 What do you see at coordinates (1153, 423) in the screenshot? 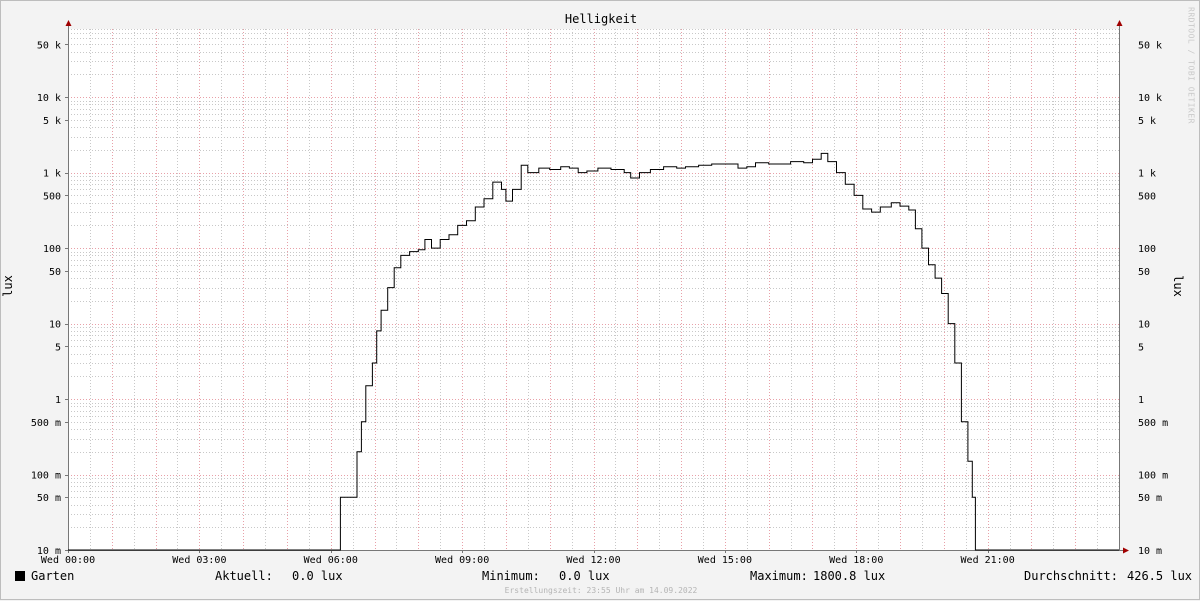
I see `y-tick-label-right: 500 m` at bounding box center [1153, 423].